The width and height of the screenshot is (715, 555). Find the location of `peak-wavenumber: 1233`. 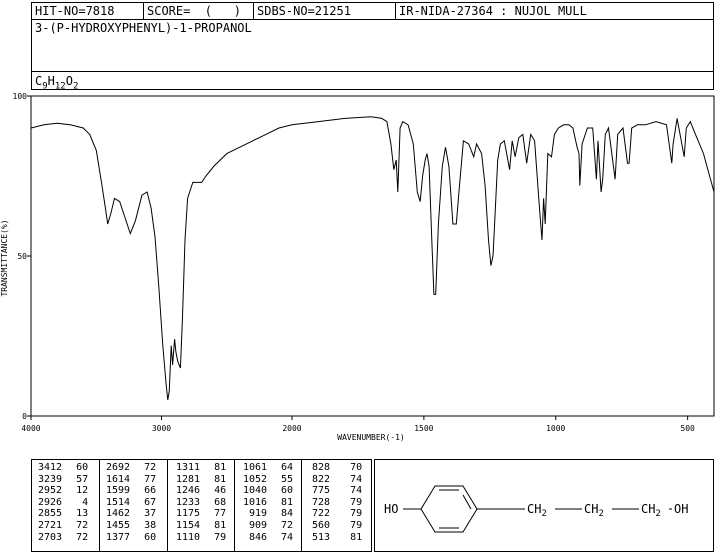

peak-wavenumber: 1233 is located at coordinates (188, 502).